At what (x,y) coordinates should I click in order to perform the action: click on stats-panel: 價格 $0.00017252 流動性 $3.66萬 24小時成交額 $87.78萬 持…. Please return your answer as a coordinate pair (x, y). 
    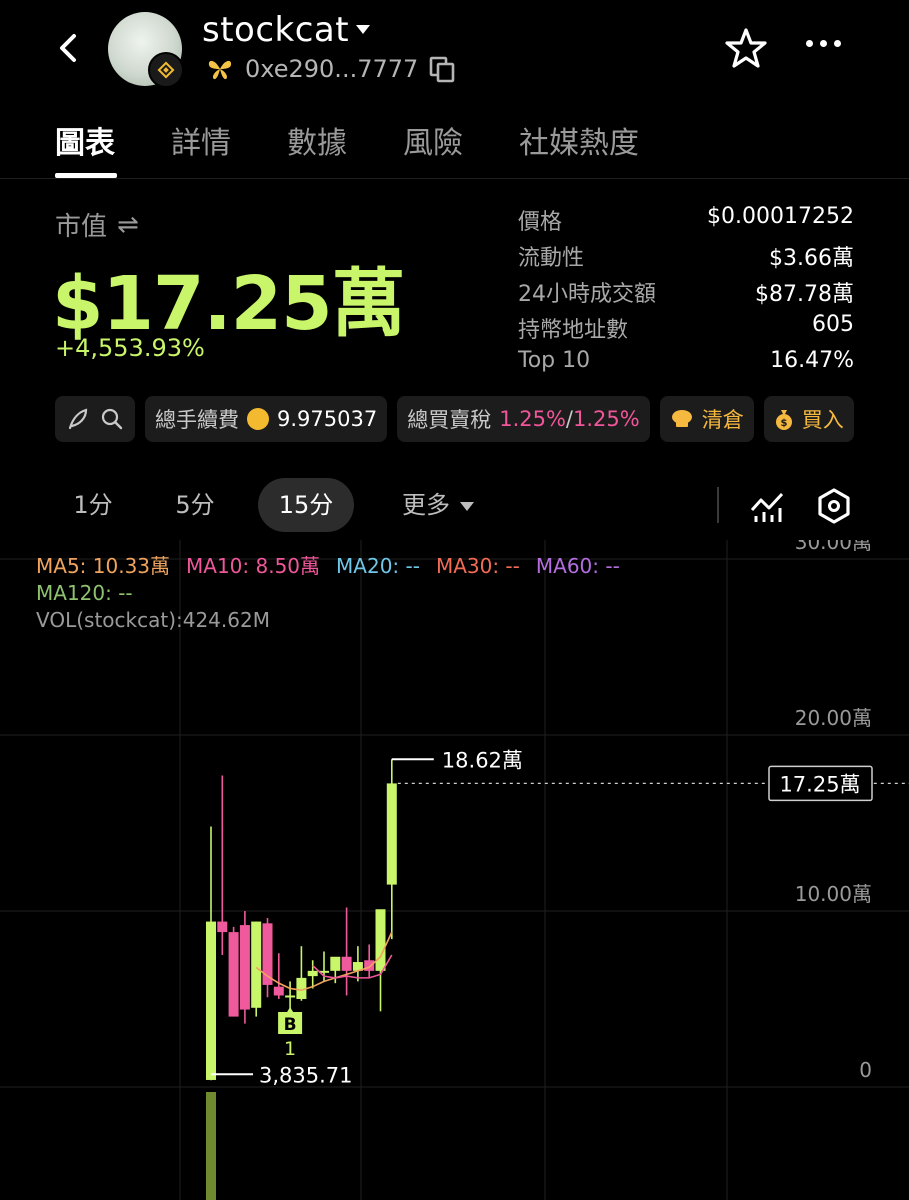
    Looking at the image, I should click on (686, 294).